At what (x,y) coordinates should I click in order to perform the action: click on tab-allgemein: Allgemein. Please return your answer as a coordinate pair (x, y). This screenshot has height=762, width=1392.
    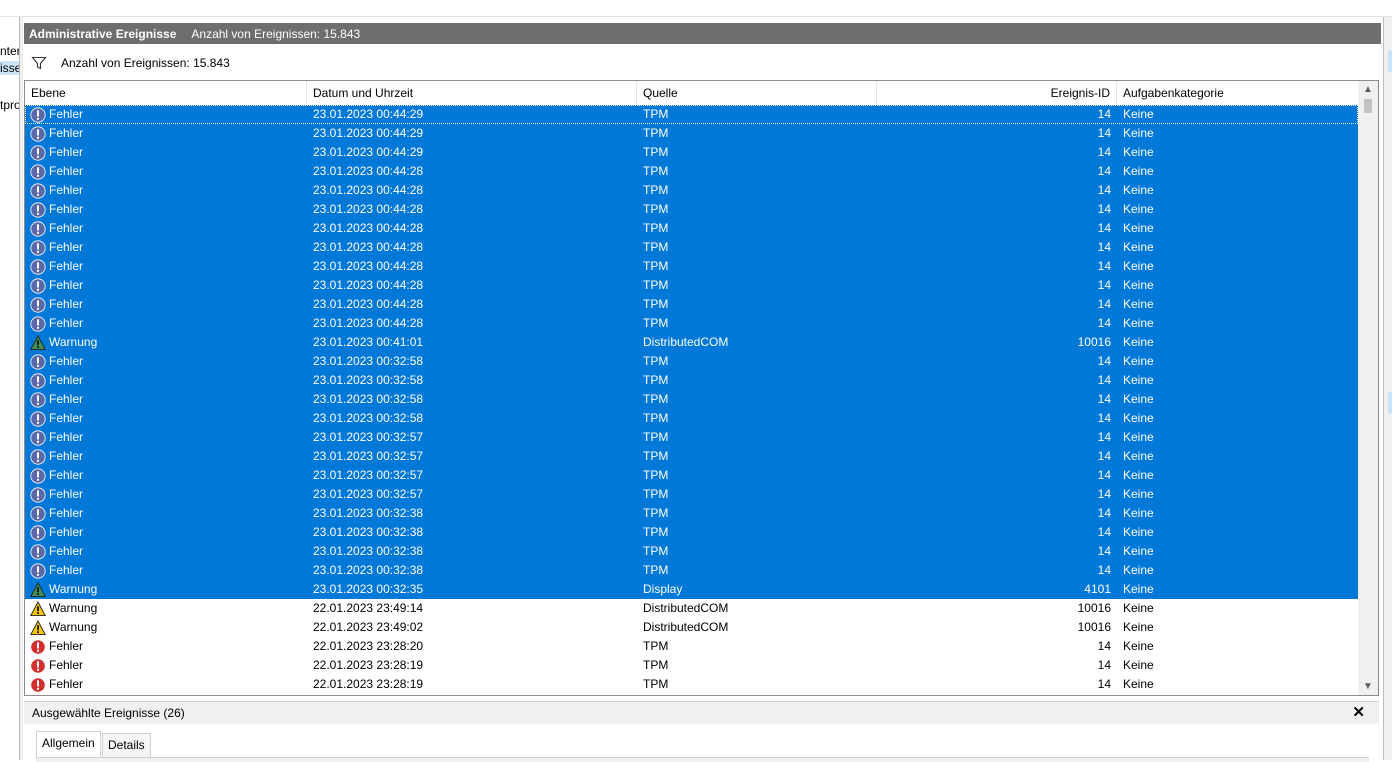
    Looking at the image, I should click on (68, 744).